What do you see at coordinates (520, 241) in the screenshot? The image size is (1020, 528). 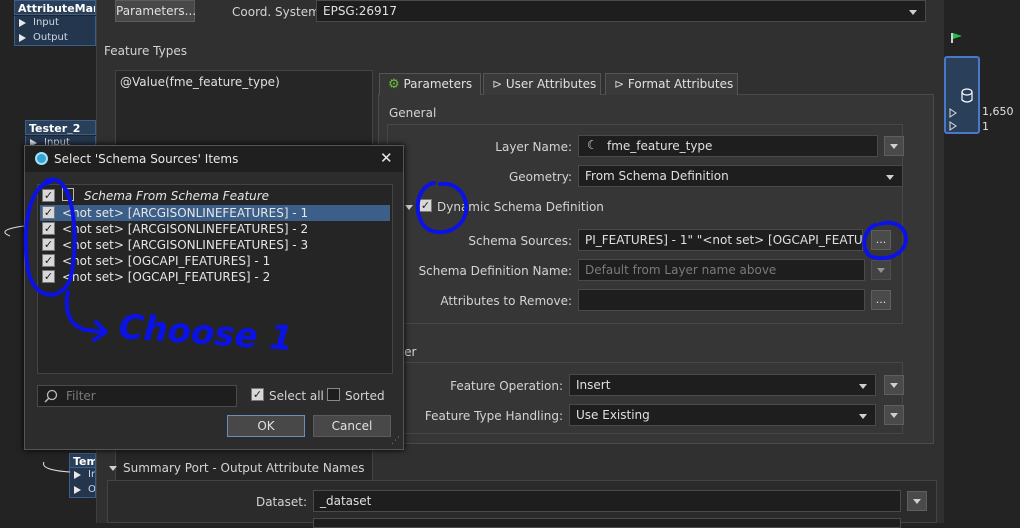 I see `schema-sources-label: Schema Sources:` at bounding box center [520, 241].